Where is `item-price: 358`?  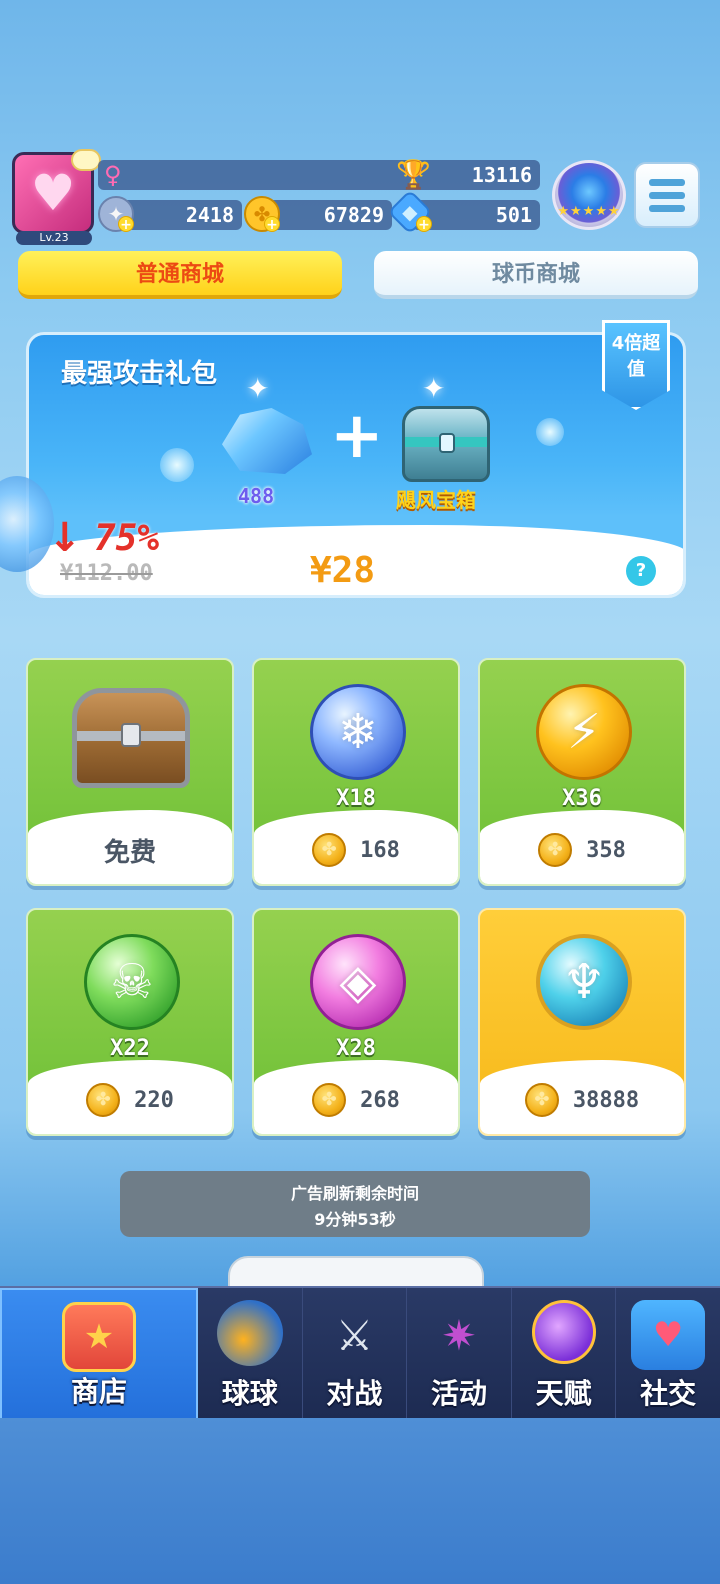 item-price: 358 is located at coordinates (606, 850).